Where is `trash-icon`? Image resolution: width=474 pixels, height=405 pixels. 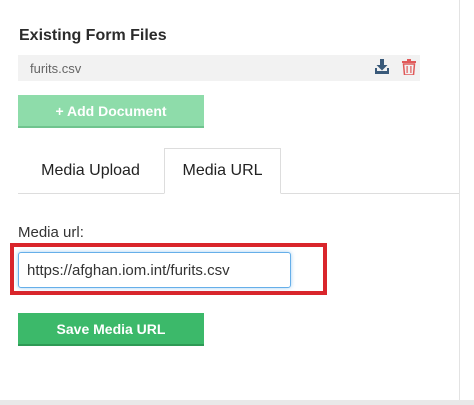 trash-icon is located at coordinates (409, 67).